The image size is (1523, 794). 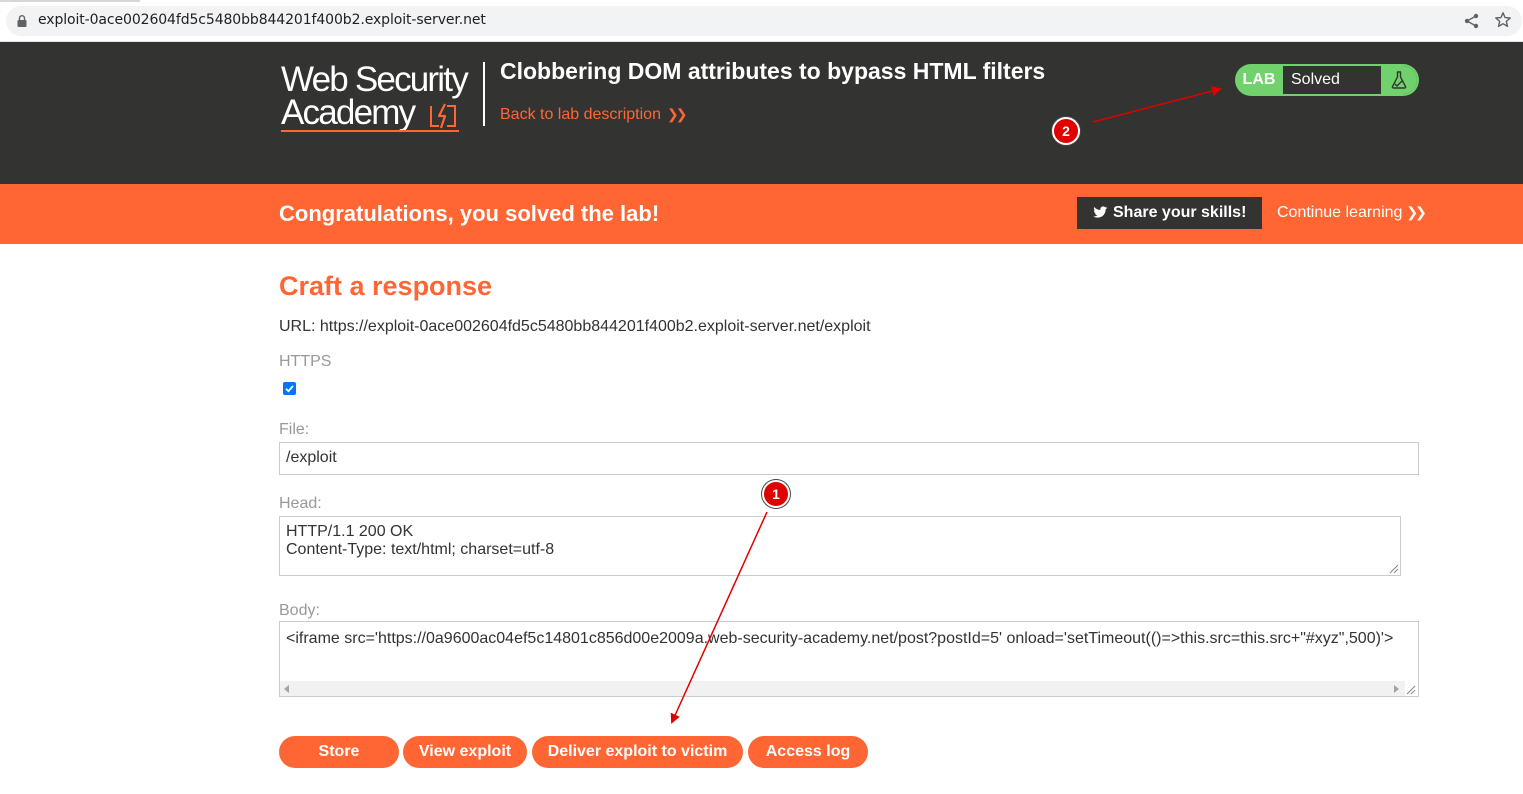 What do you see at coordinates (1503, 20) in the screenshot?
I see `bookmark-star-icon` at bounding box center [1503, 20].